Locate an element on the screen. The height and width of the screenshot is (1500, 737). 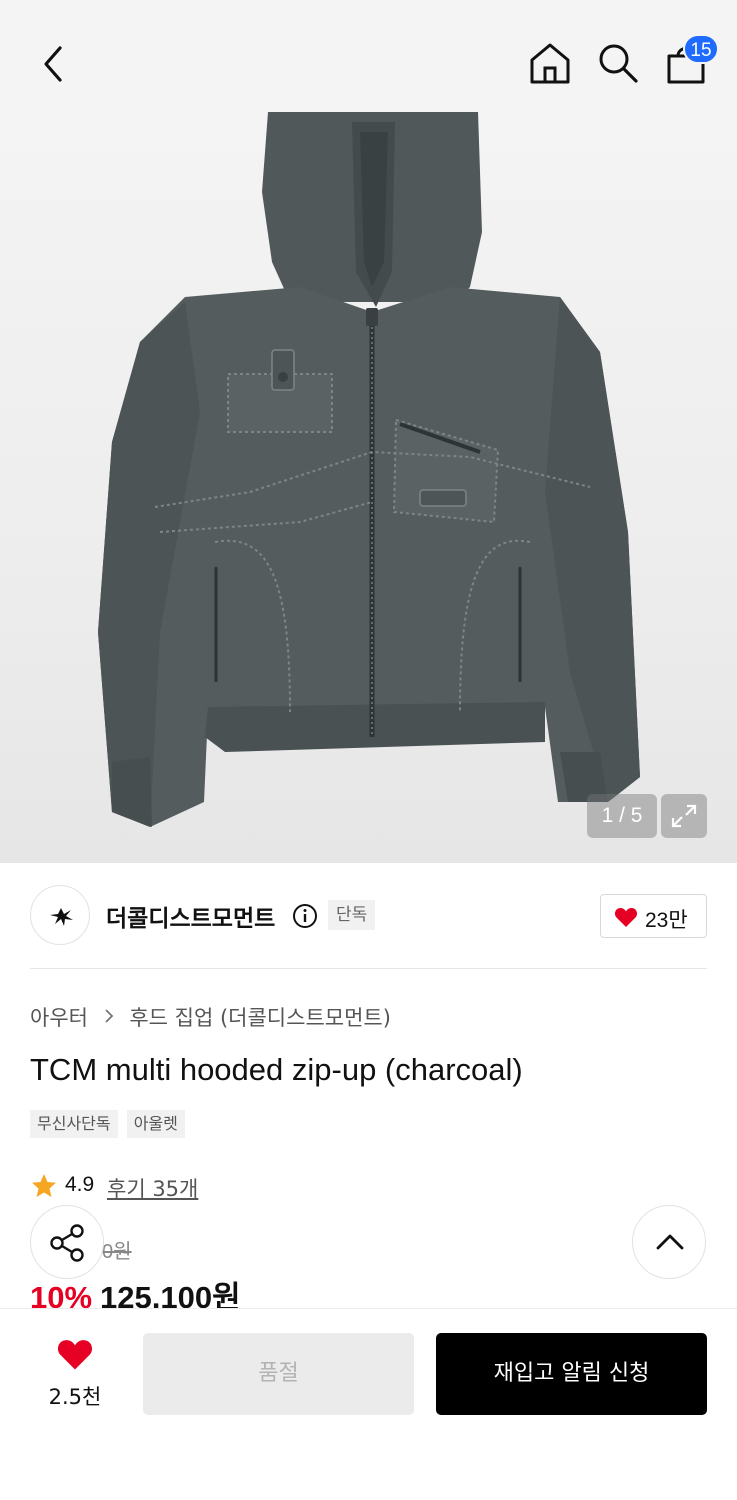
breadcrumb-category: 아우터 is located at coordinates (59, 1018).